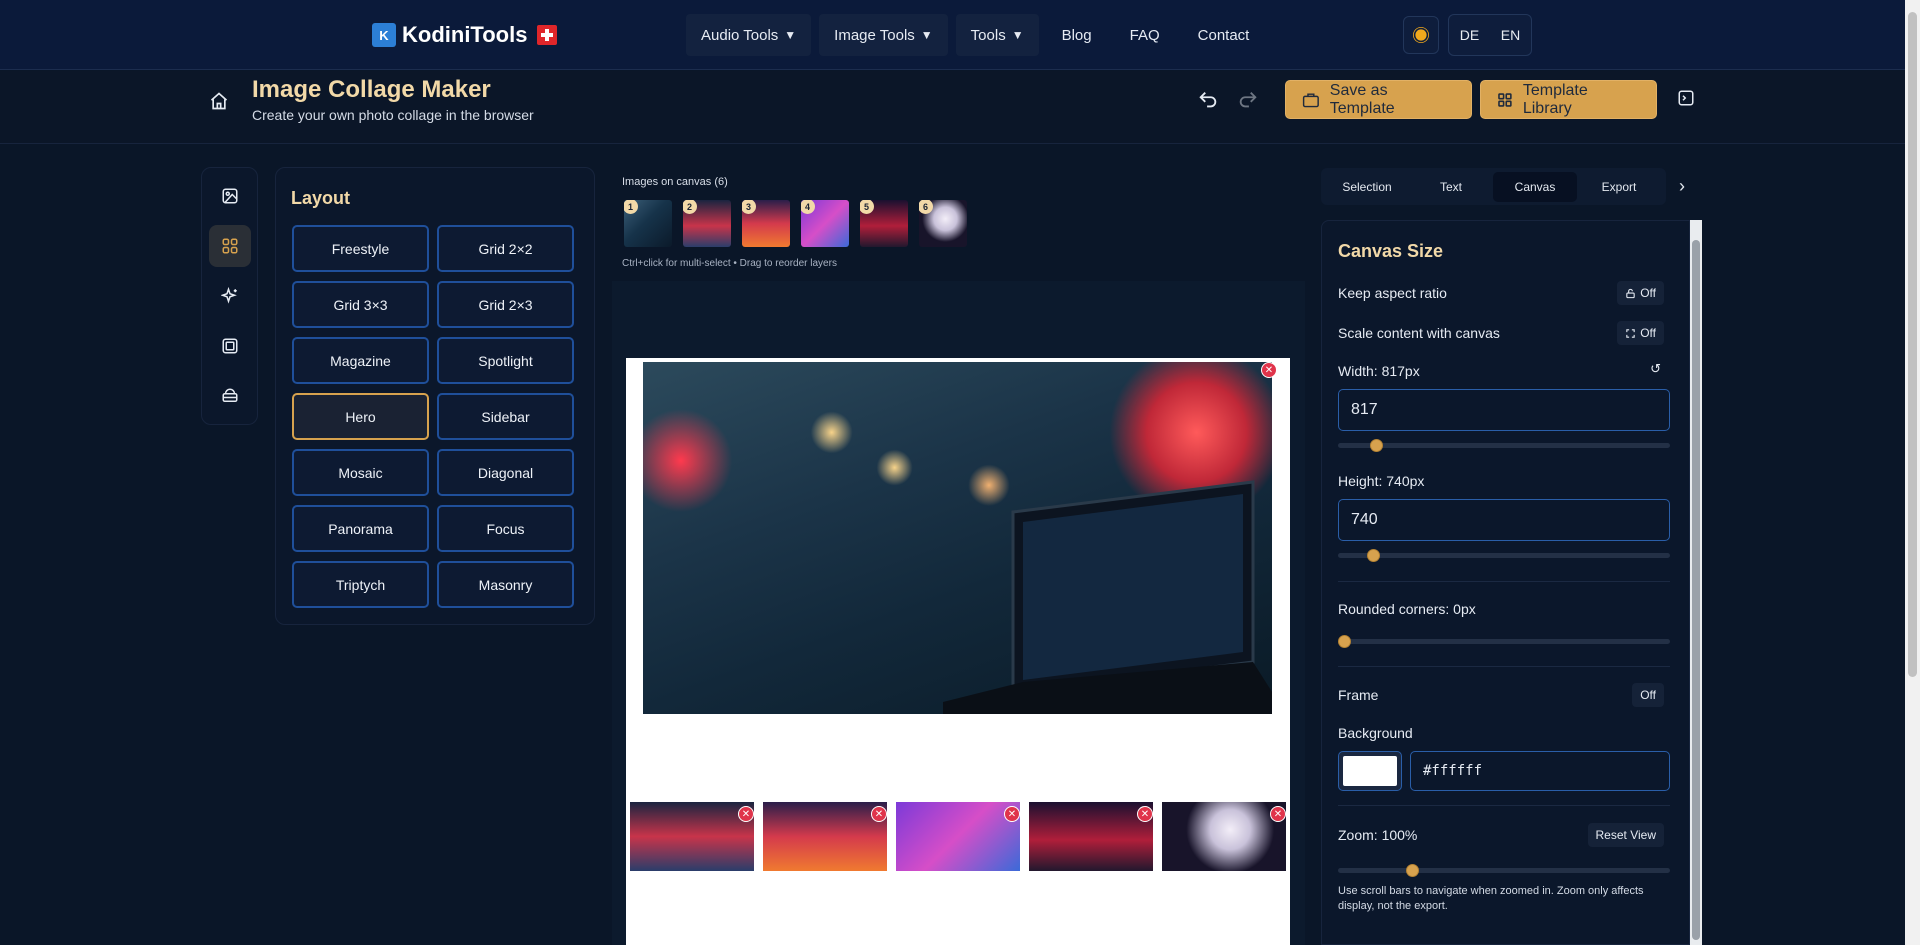 The width and height of the screenshot is (1920, 945). I want to click on logo-text: KodiniTools, so click(465, 34).